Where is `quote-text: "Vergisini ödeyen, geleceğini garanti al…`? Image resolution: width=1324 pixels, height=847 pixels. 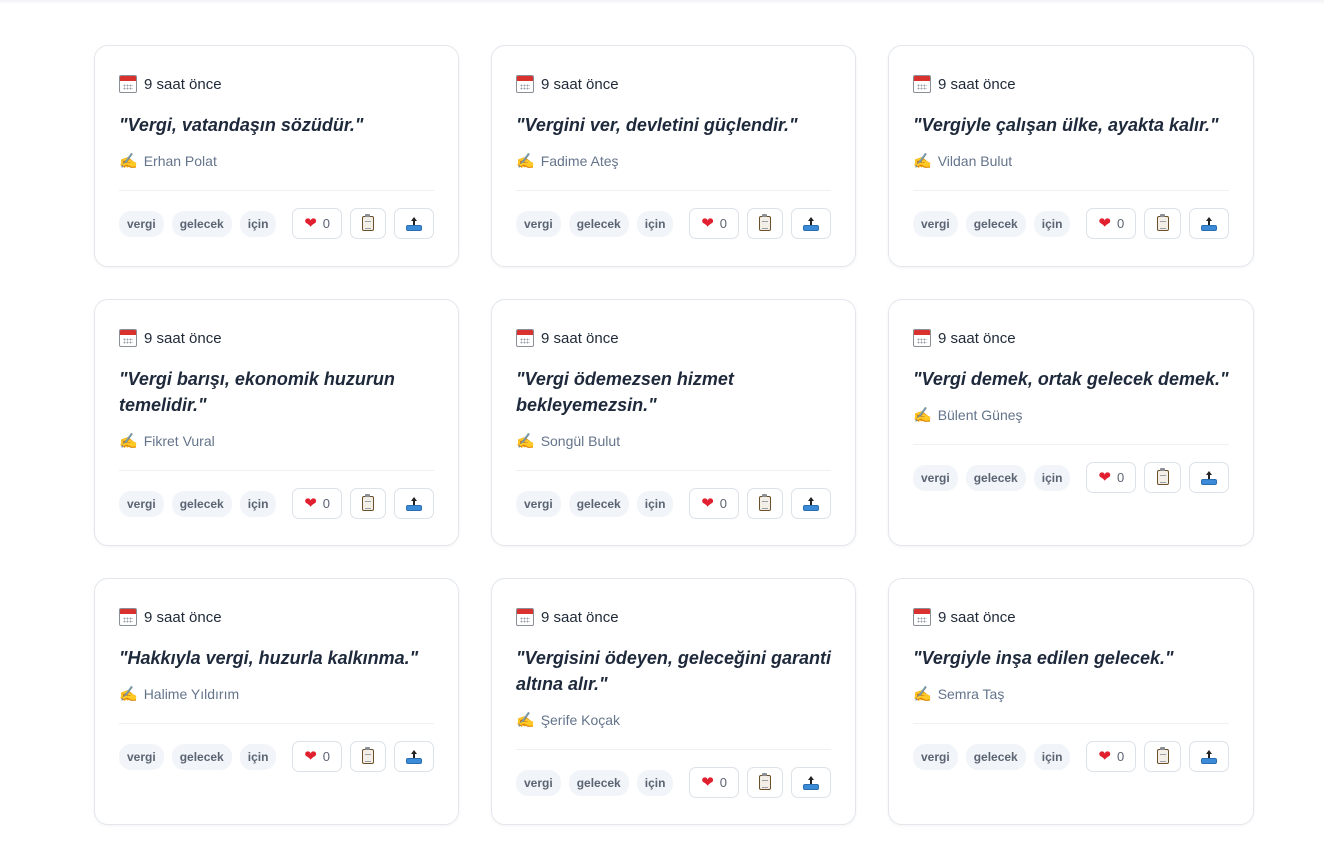 quote-text: "Vergisini ödeyen, geleceğini garanti al… is located at coordinates (673, 671).